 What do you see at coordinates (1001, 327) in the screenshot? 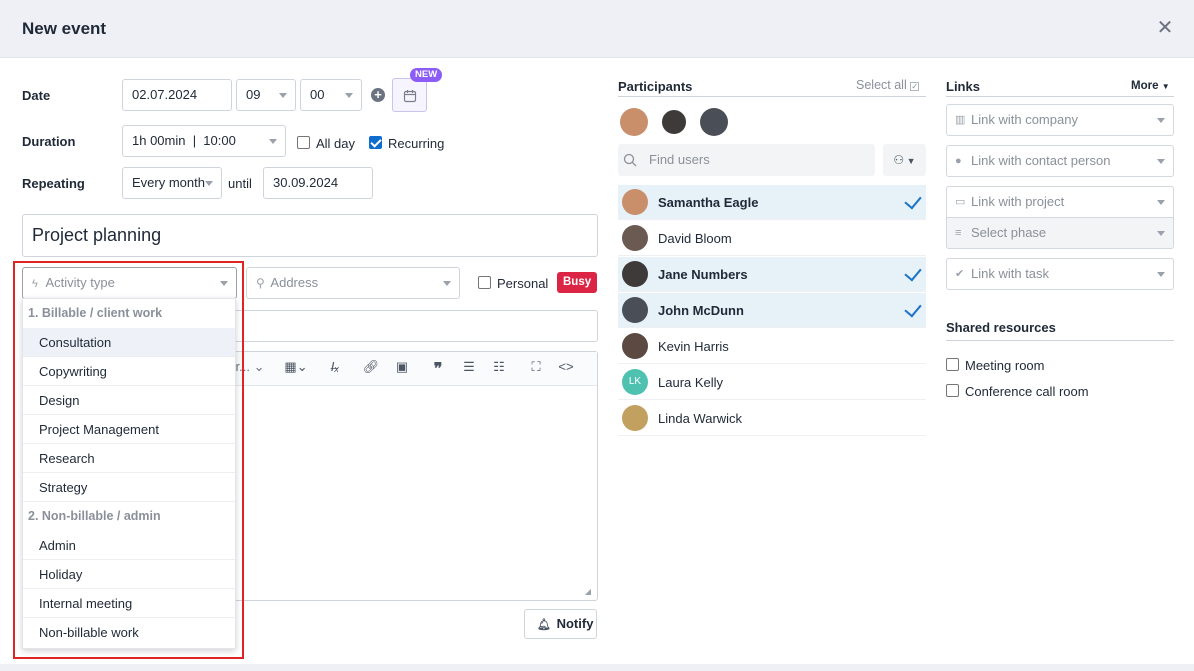
I see `shared-resources-title: Shared resources` at bounding box center [1001, 327].